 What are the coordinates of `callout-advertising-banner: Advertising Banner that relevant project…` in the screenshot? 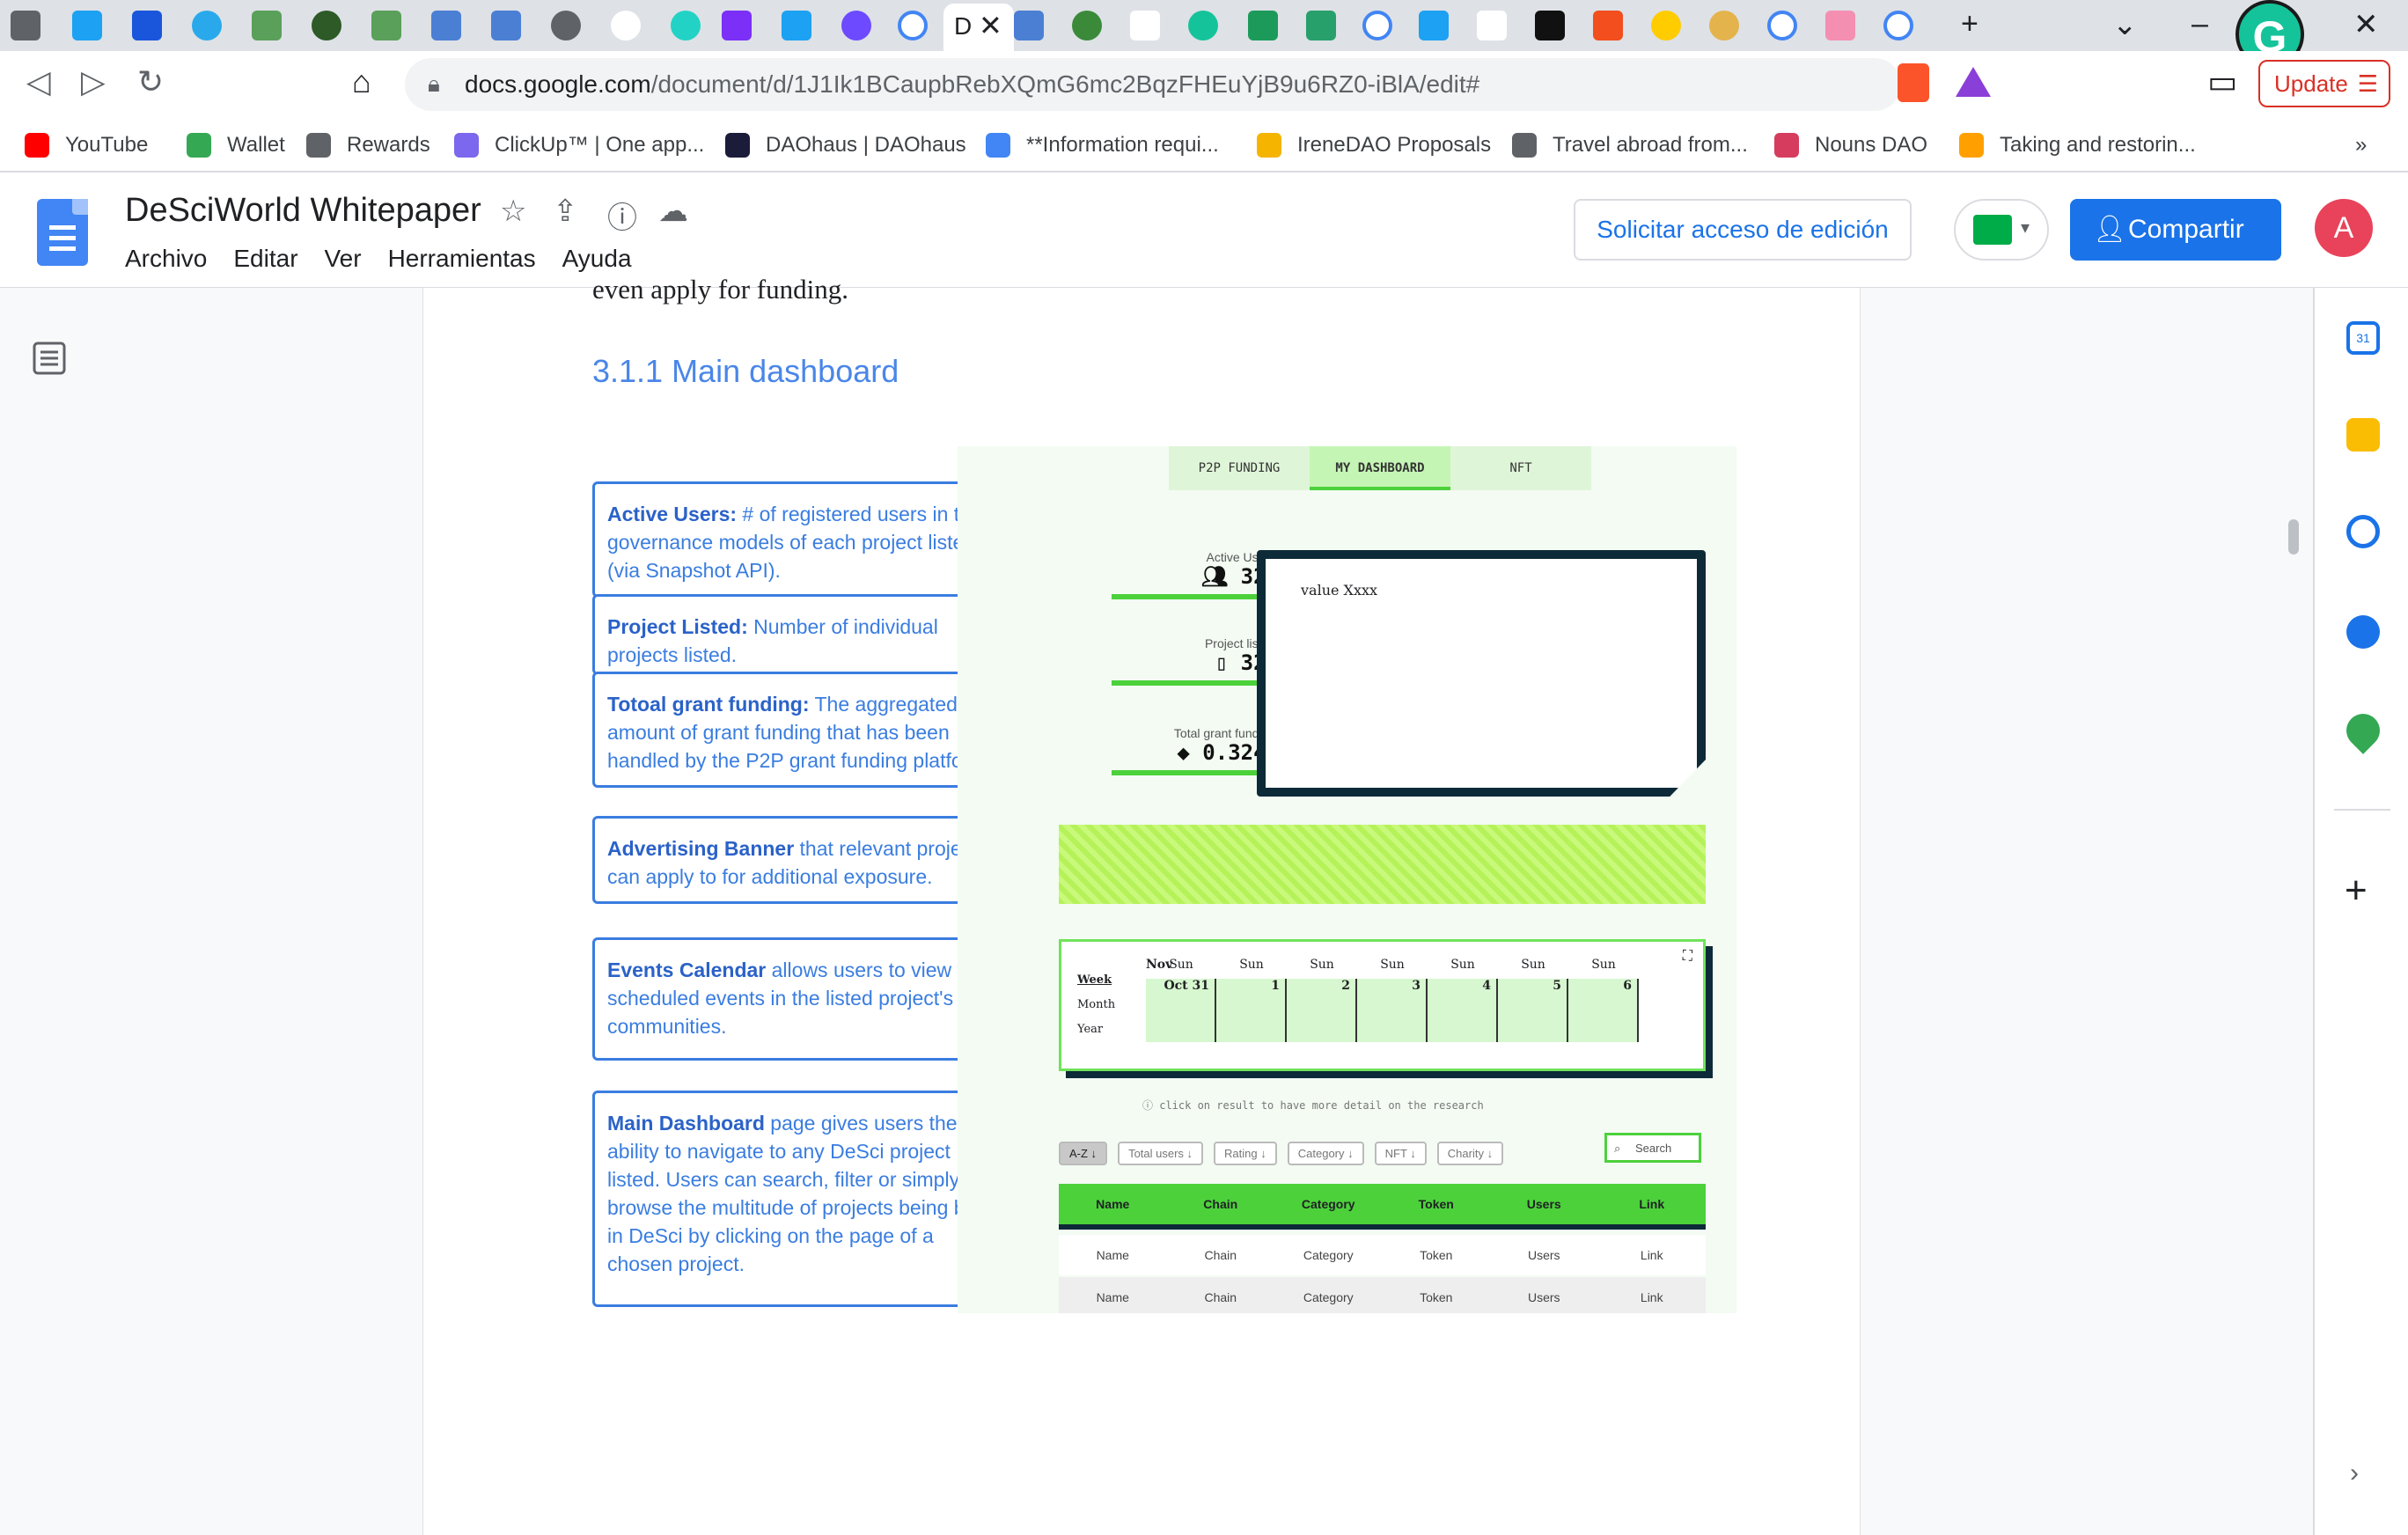 It's located at (803, 860).